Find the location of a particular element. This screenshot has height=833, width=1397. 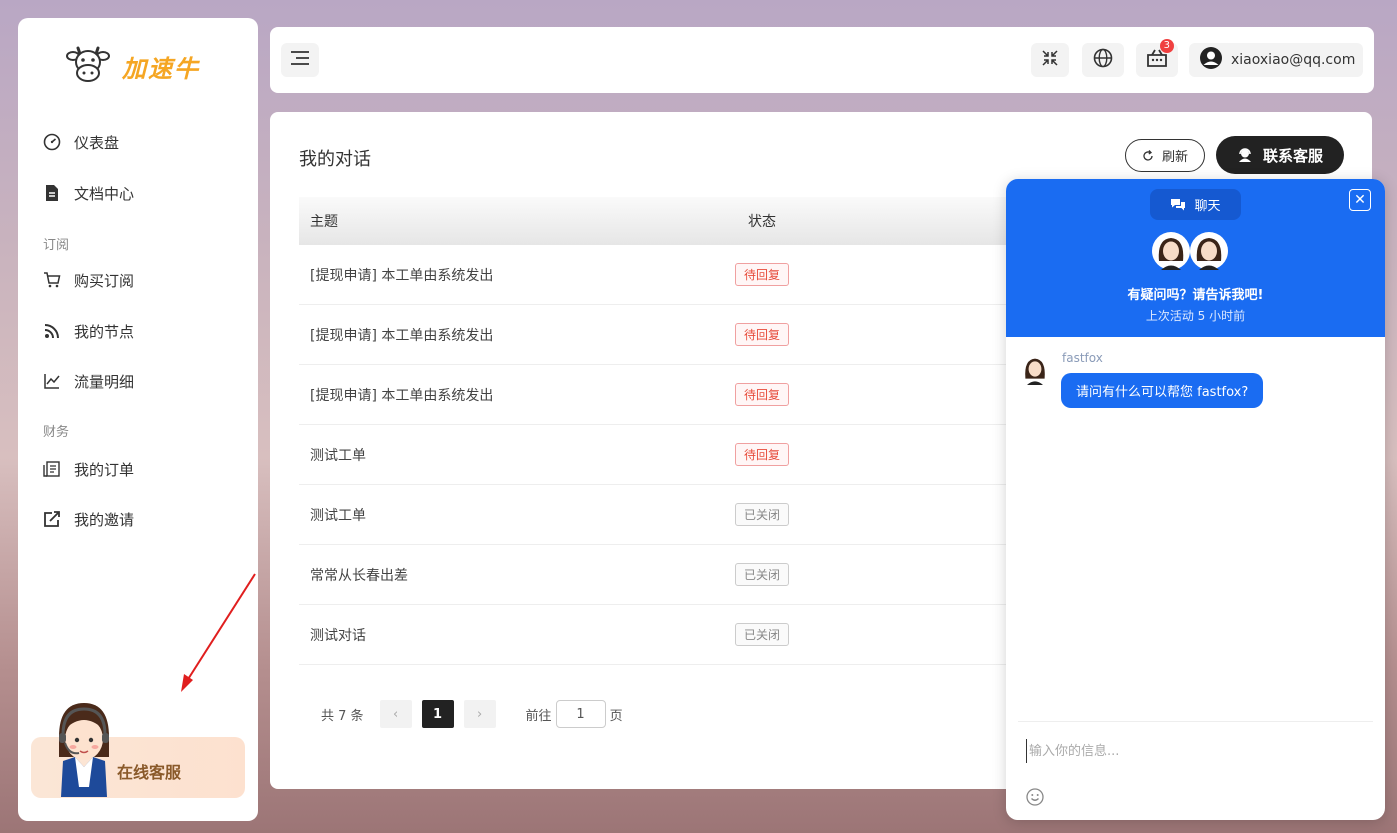

dashboard-icon is located at coordinates (52, 142).